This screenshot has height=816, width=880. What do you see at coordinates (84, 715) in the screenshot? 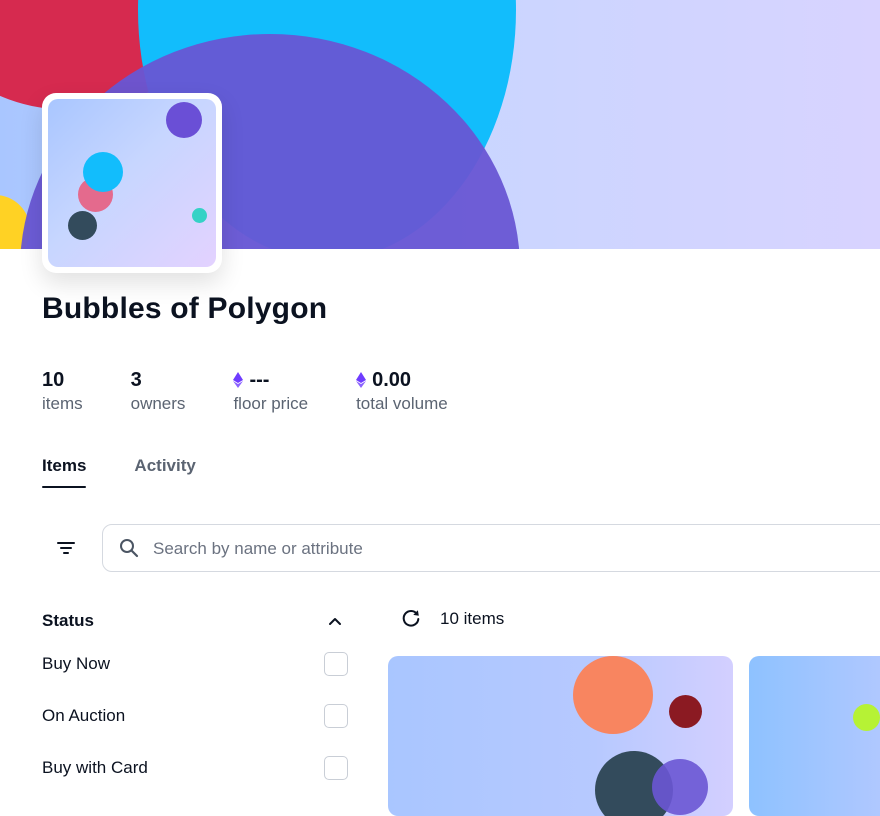
I see `status-option-label: On Auction` at bounding box center [84, 715].